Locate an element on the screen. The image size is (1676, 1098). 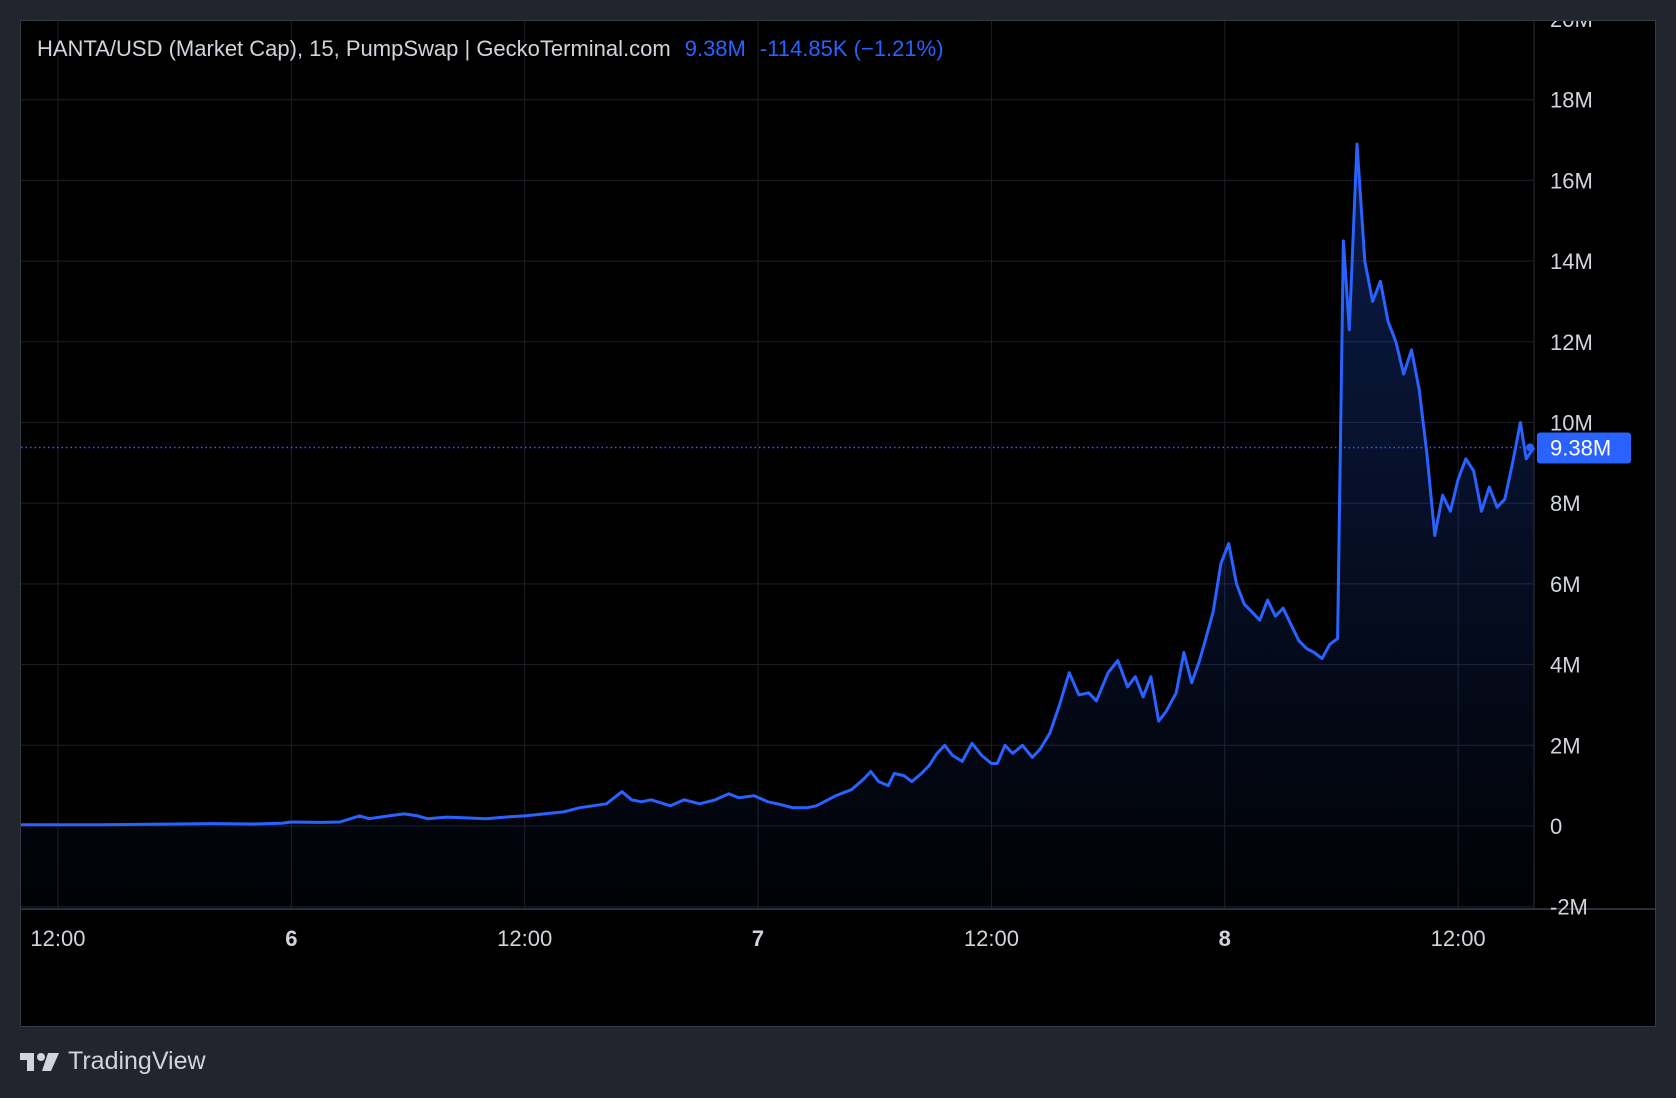
x-tick-label: 8 is located at coordinates (1225, 938).